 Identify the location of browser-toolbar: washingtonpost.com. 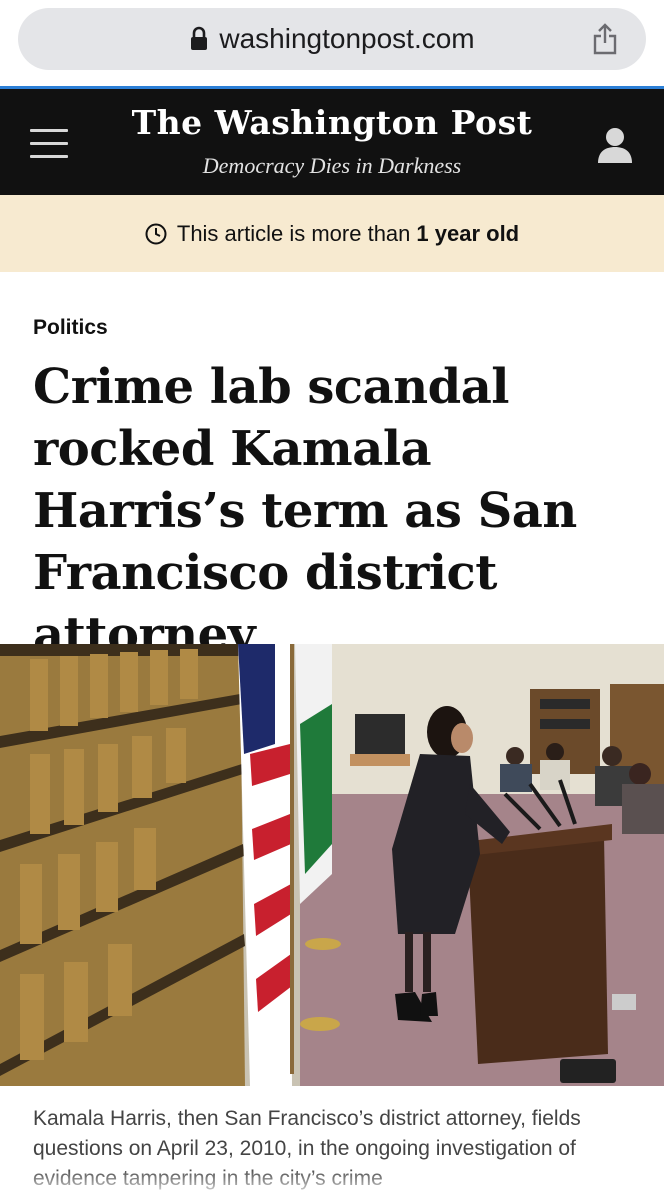
(332, 43).